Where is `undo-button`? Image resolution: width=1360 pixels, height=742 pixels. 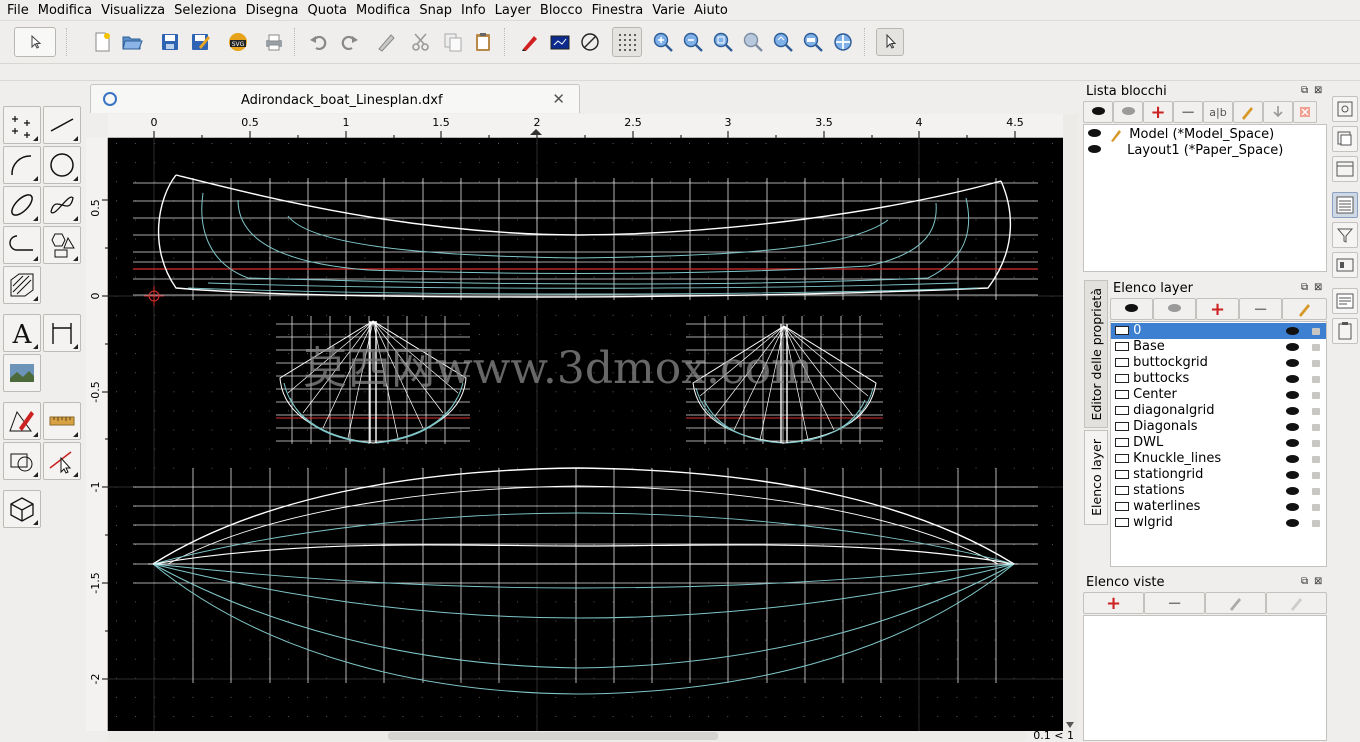
undo-button is located at coordinates (319, 42).